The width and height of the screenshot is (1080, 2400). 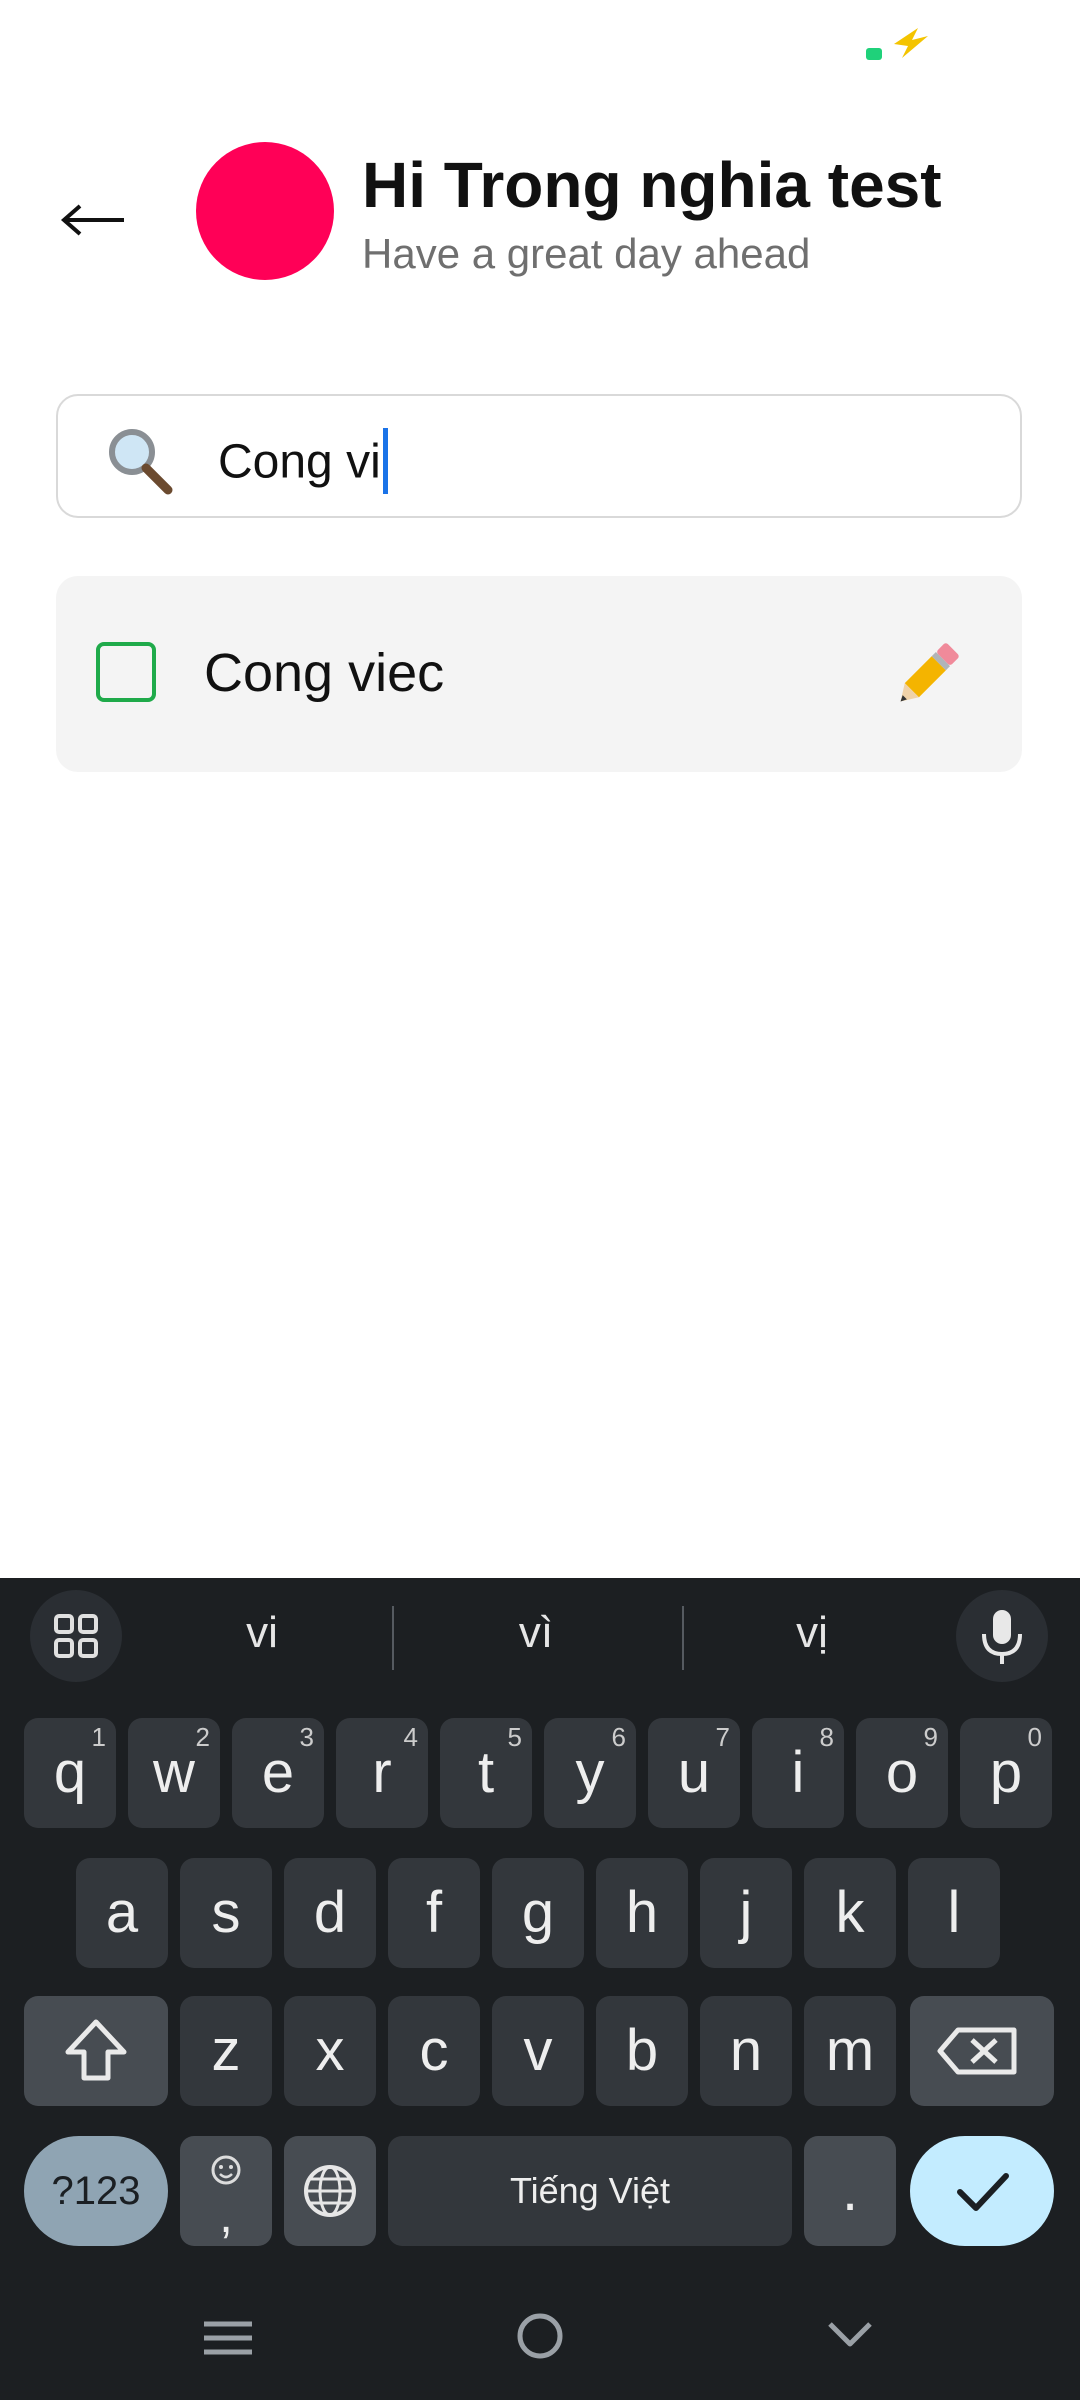 What do you see at coordinates (642, 2051) in the screenshot?
I see `key-b: b` at bounding box center [642, 2051].